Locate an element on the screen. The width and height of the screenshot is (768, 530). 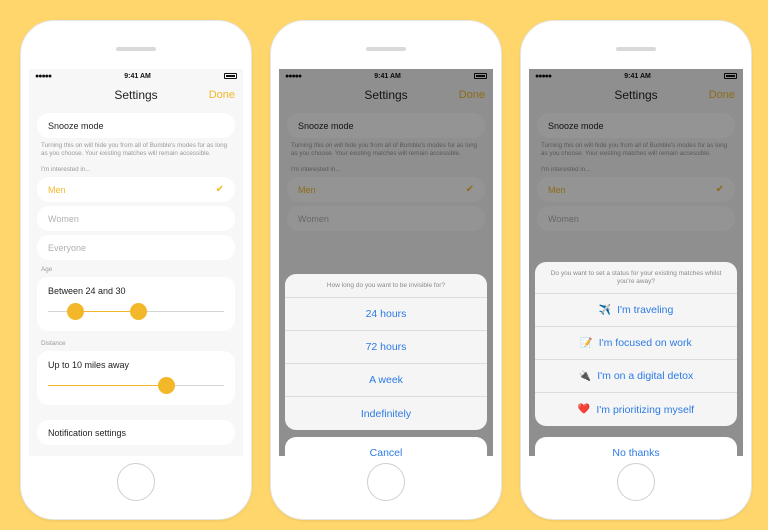
notification-settings-row: Notification settings is located at coordinates (136, 432).